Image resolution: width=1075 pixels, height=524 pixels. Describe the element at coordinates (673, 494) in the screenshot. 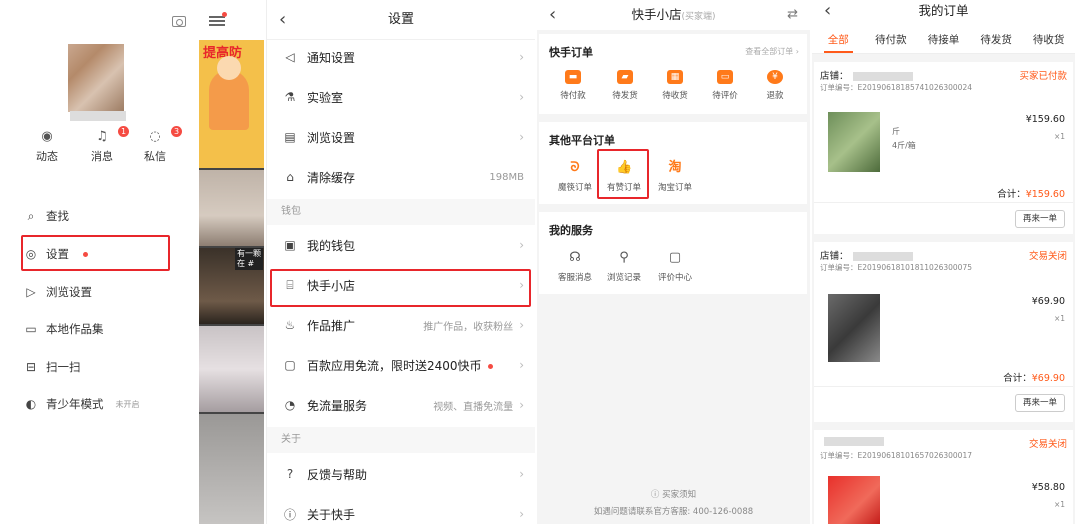

I see `buyer-notice-link: ⓘ 买家须知` at that location.